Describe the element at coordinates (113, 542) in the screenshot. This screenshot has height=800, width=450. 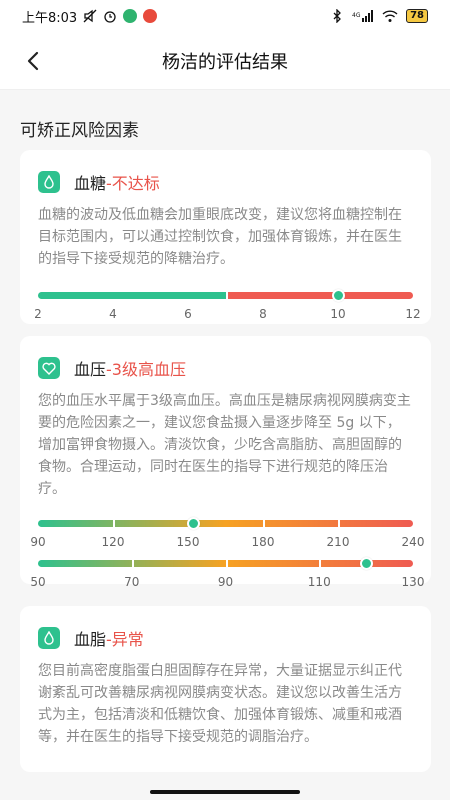
I see `tick-label: 120` at that location.